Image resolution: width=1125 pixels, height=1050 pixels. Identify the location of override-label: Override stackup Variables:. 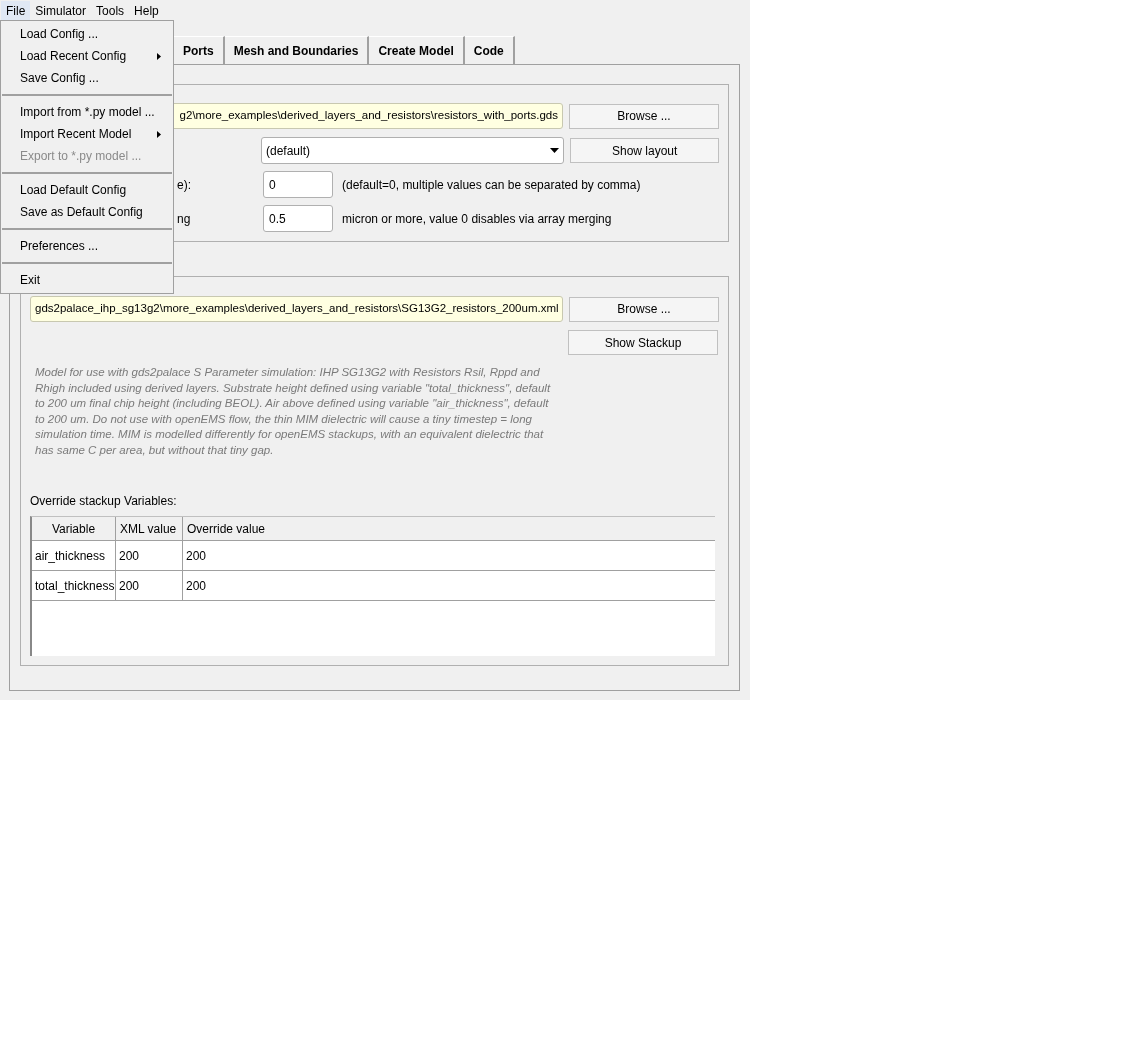
(103, 501).